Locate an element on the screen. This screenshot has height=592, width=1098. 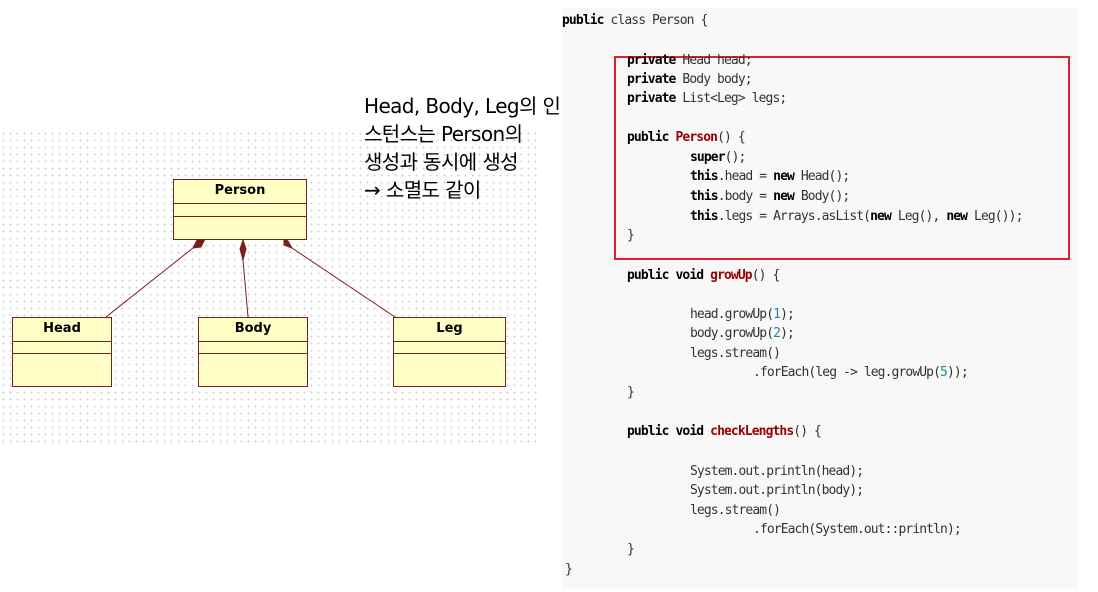
code-token: .head = is located at coordinates (745, 176).